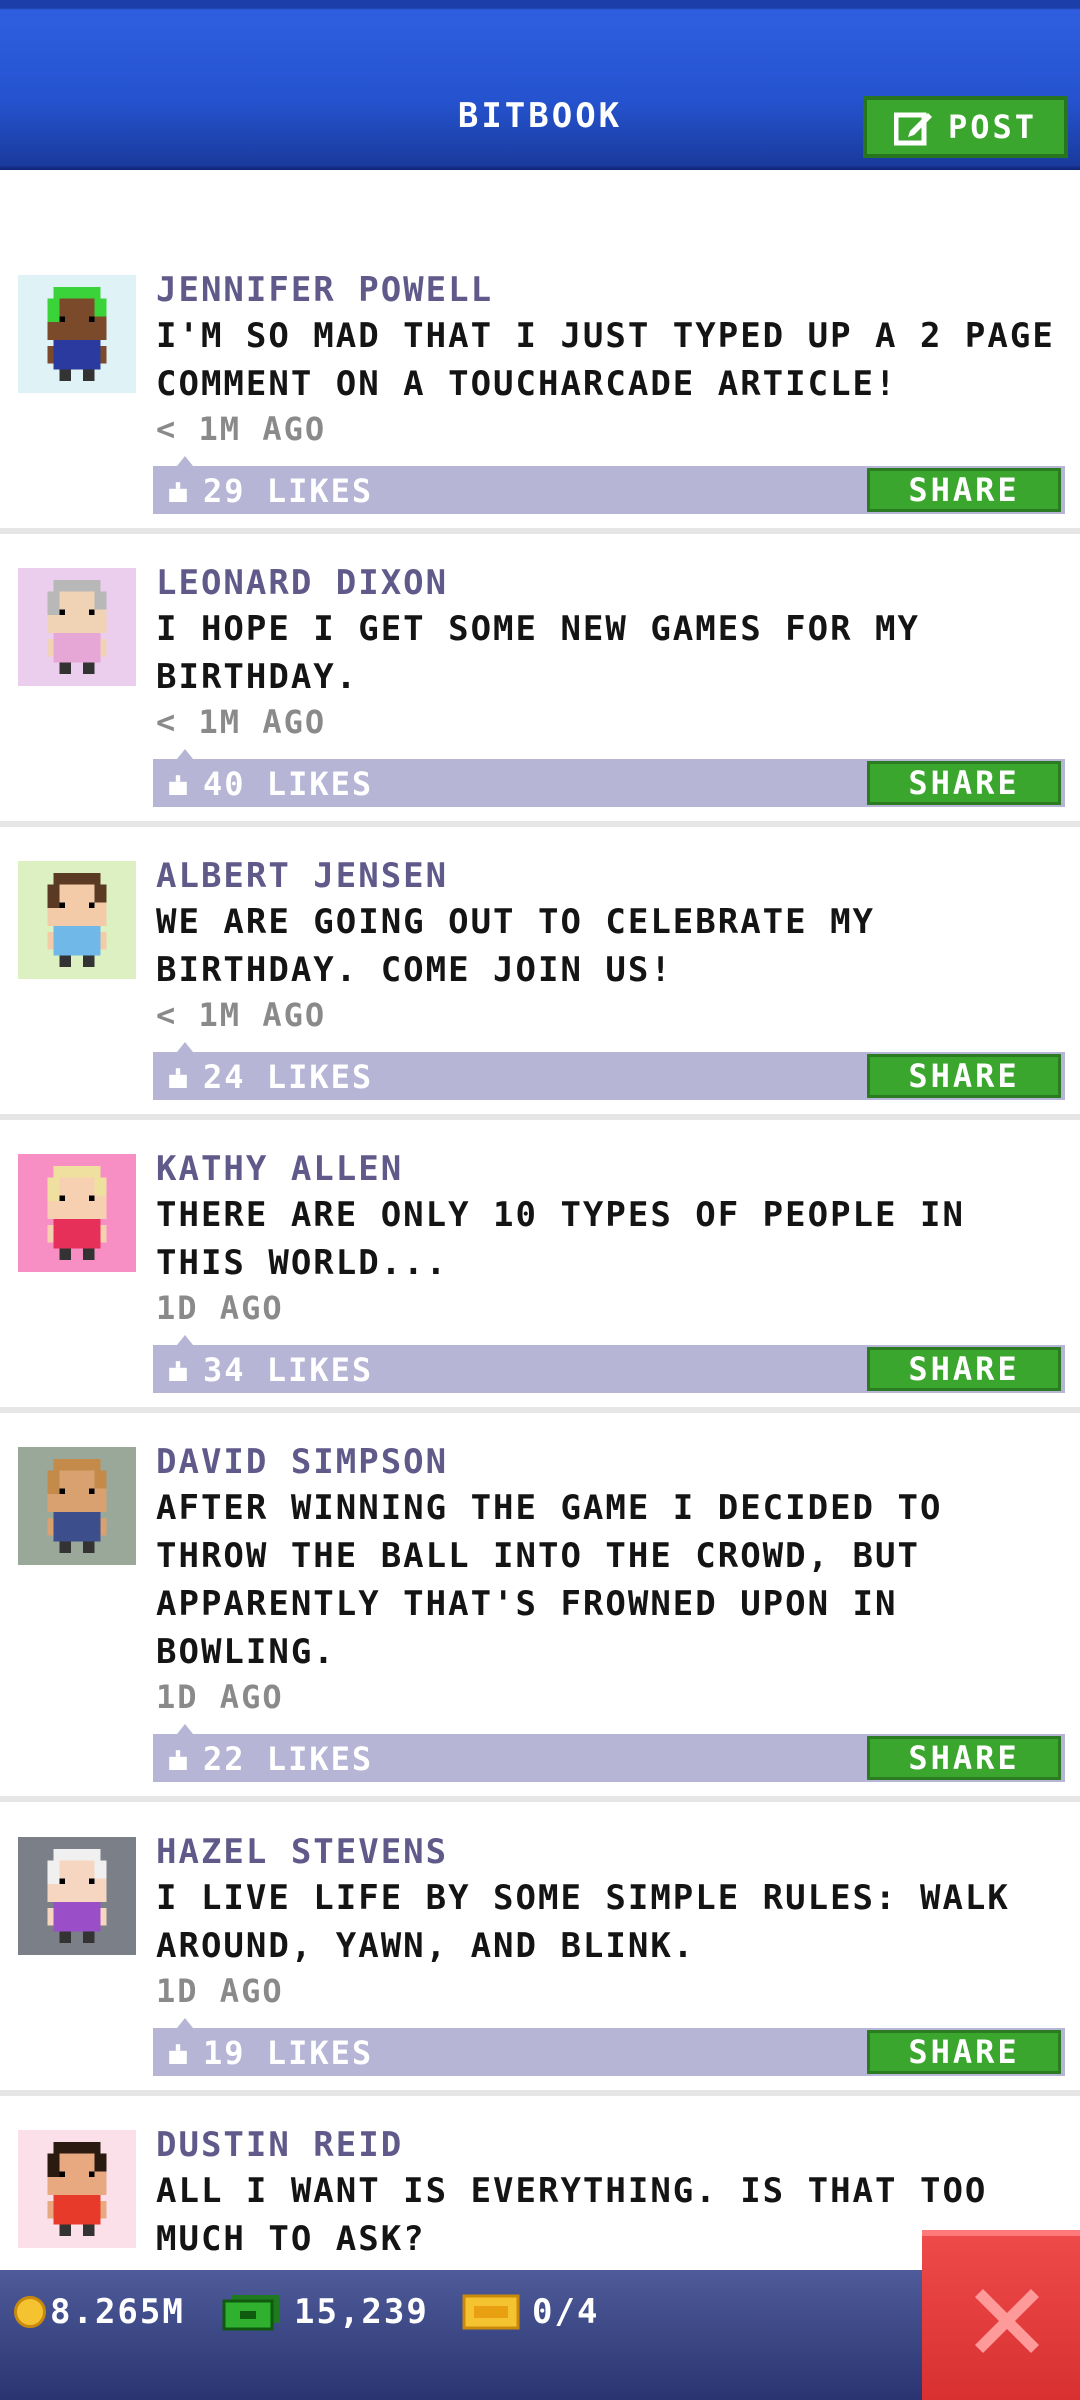 This screenshot has width=1080, height=2400. I want to click on edit-icon, so click(912, 129).